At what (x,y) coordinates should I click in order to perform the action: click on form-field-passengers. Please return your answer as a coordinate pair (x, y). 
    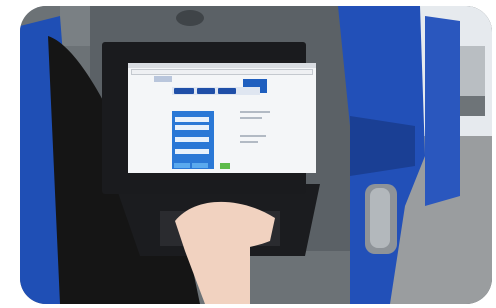
    Looking at the image, I should click on (192, 151).